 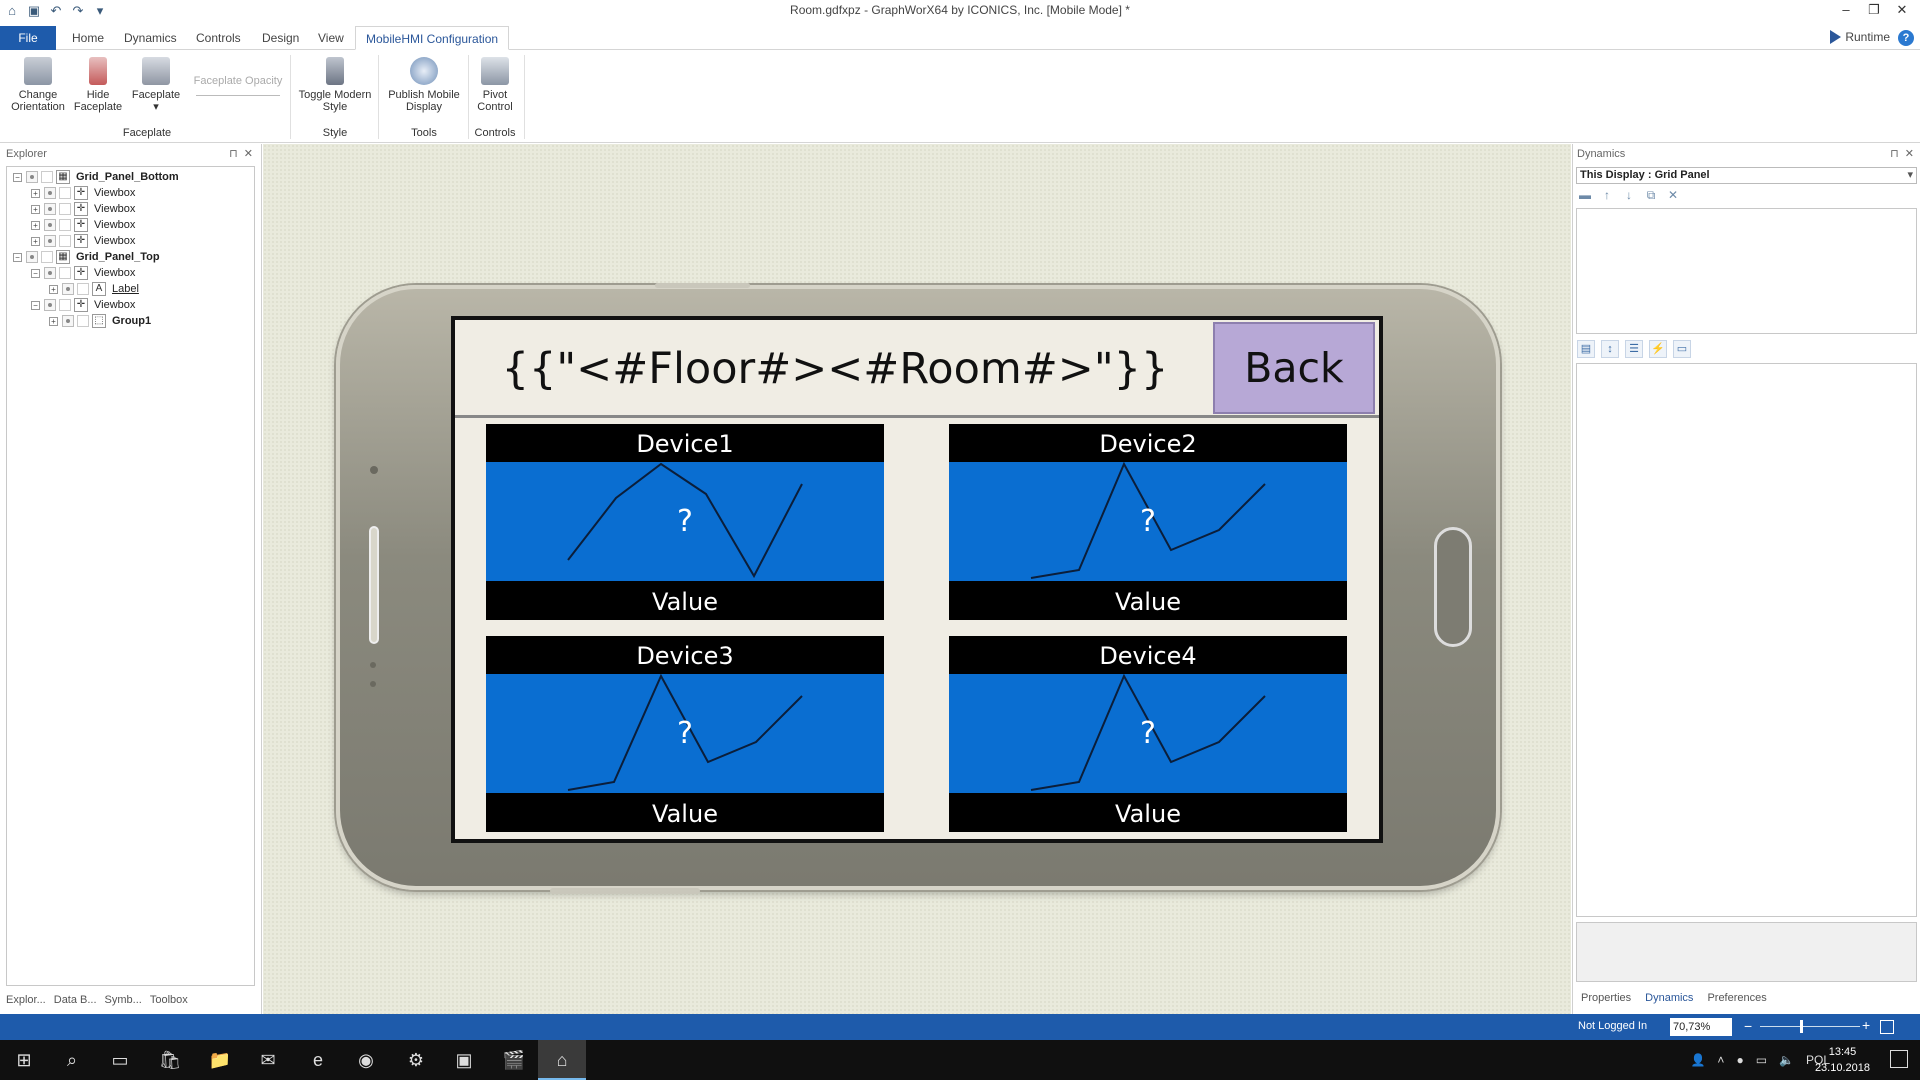 I want to click on tab-file: File, so click(x=28, y=38).